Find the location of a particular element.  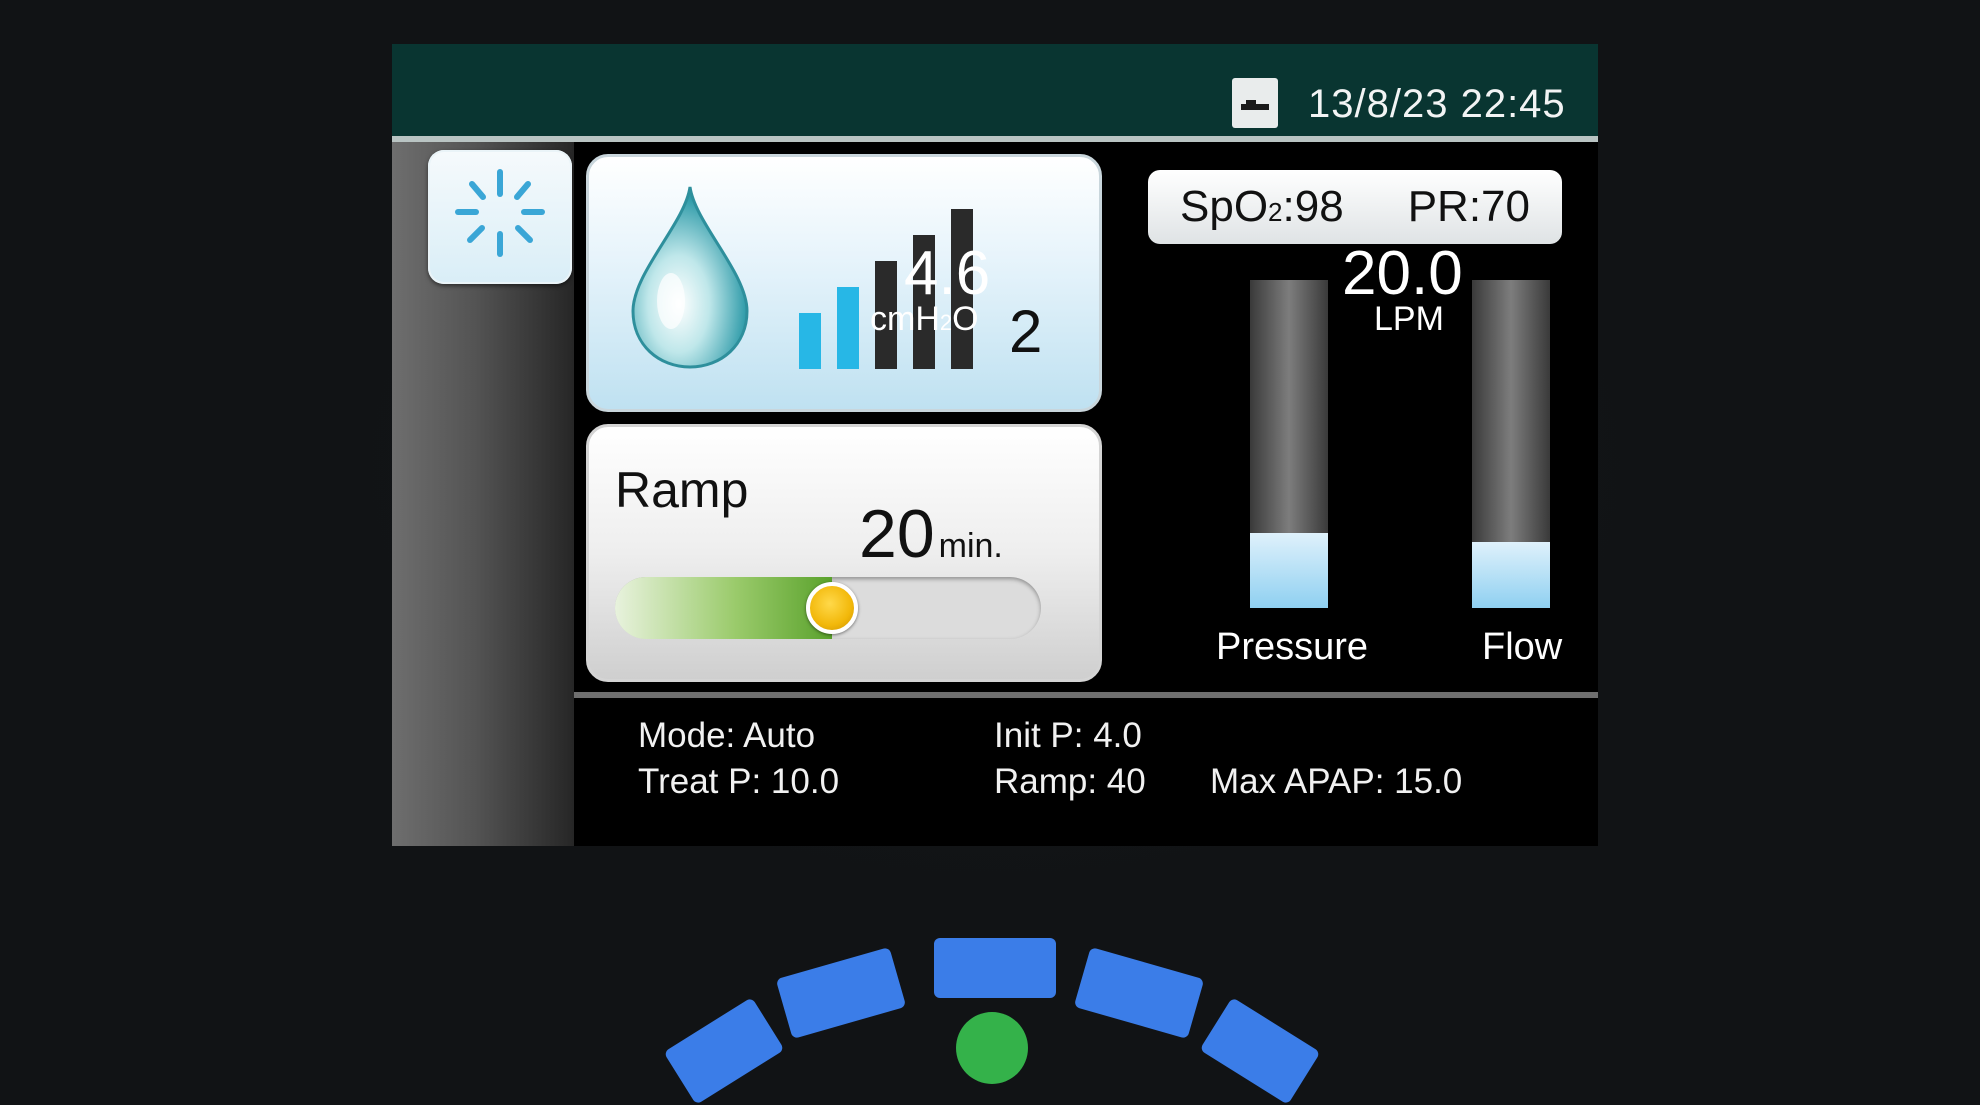

flow-label: Flow is located at coordinates (1522, 647).